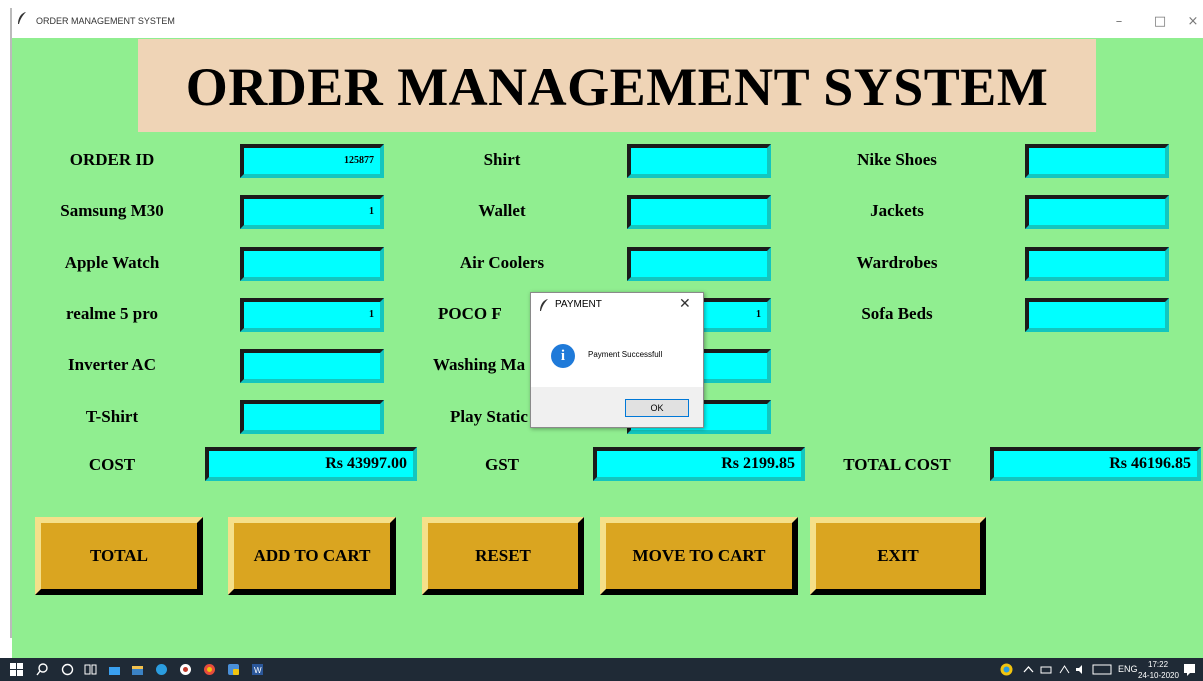  I want to click on gst-field: Rs 2199.85, so click(699, 464).